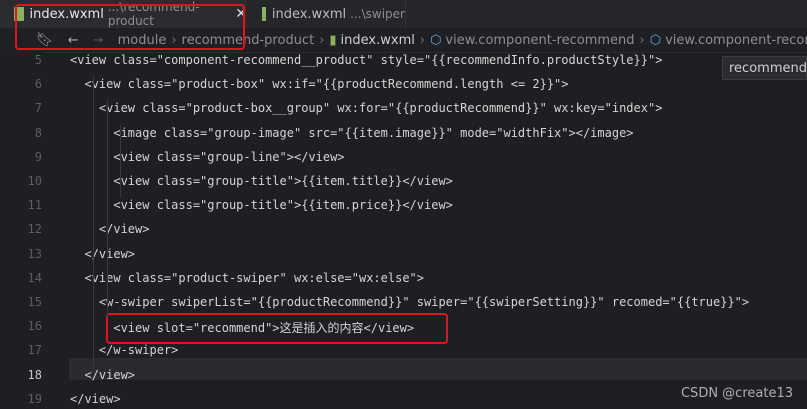 The width and height of the screenshot is (807, 409). I want to click on line-number: 5, so click(38, 60).